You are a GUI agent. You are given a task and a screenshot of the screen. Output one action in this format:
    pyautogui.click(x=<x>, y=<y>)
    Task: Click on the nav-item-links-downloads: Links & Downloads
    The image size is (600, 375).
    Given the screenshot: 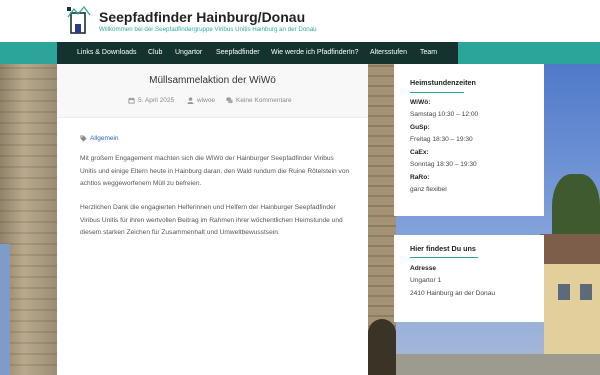 What is the action you would take?
    pyautogui.click(x=107, y=52)
    